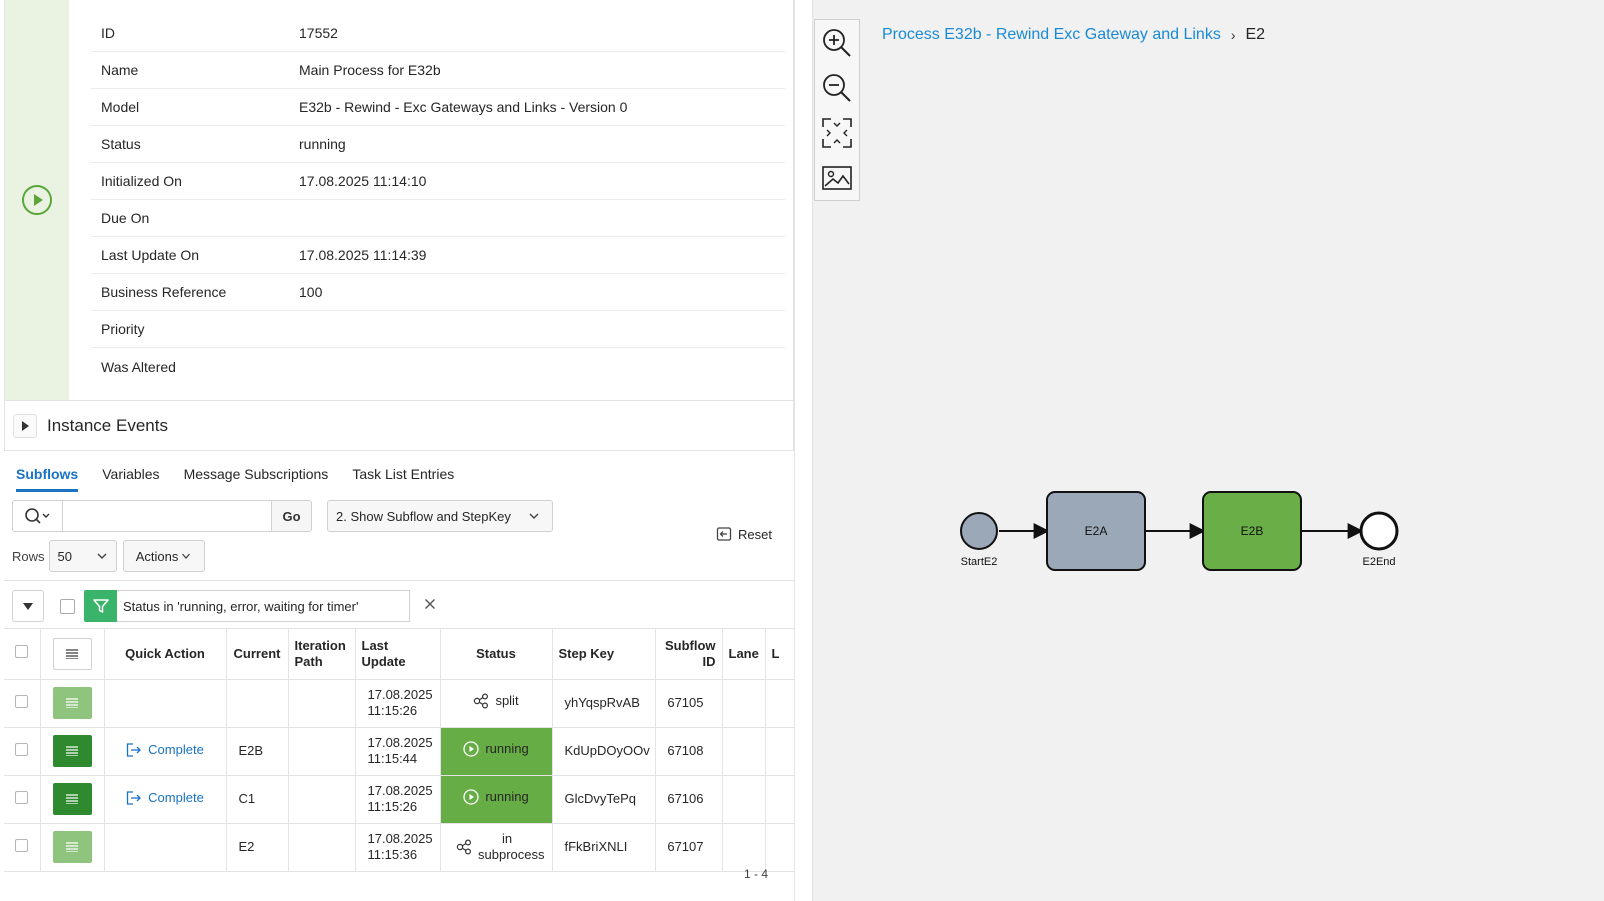 The image size is (1604, 901). What do you see at coordinates (440, 516) in the screenshot?
I see `report-select: 2. Show Subflow and StepKey` at bounding box center [440, 516].